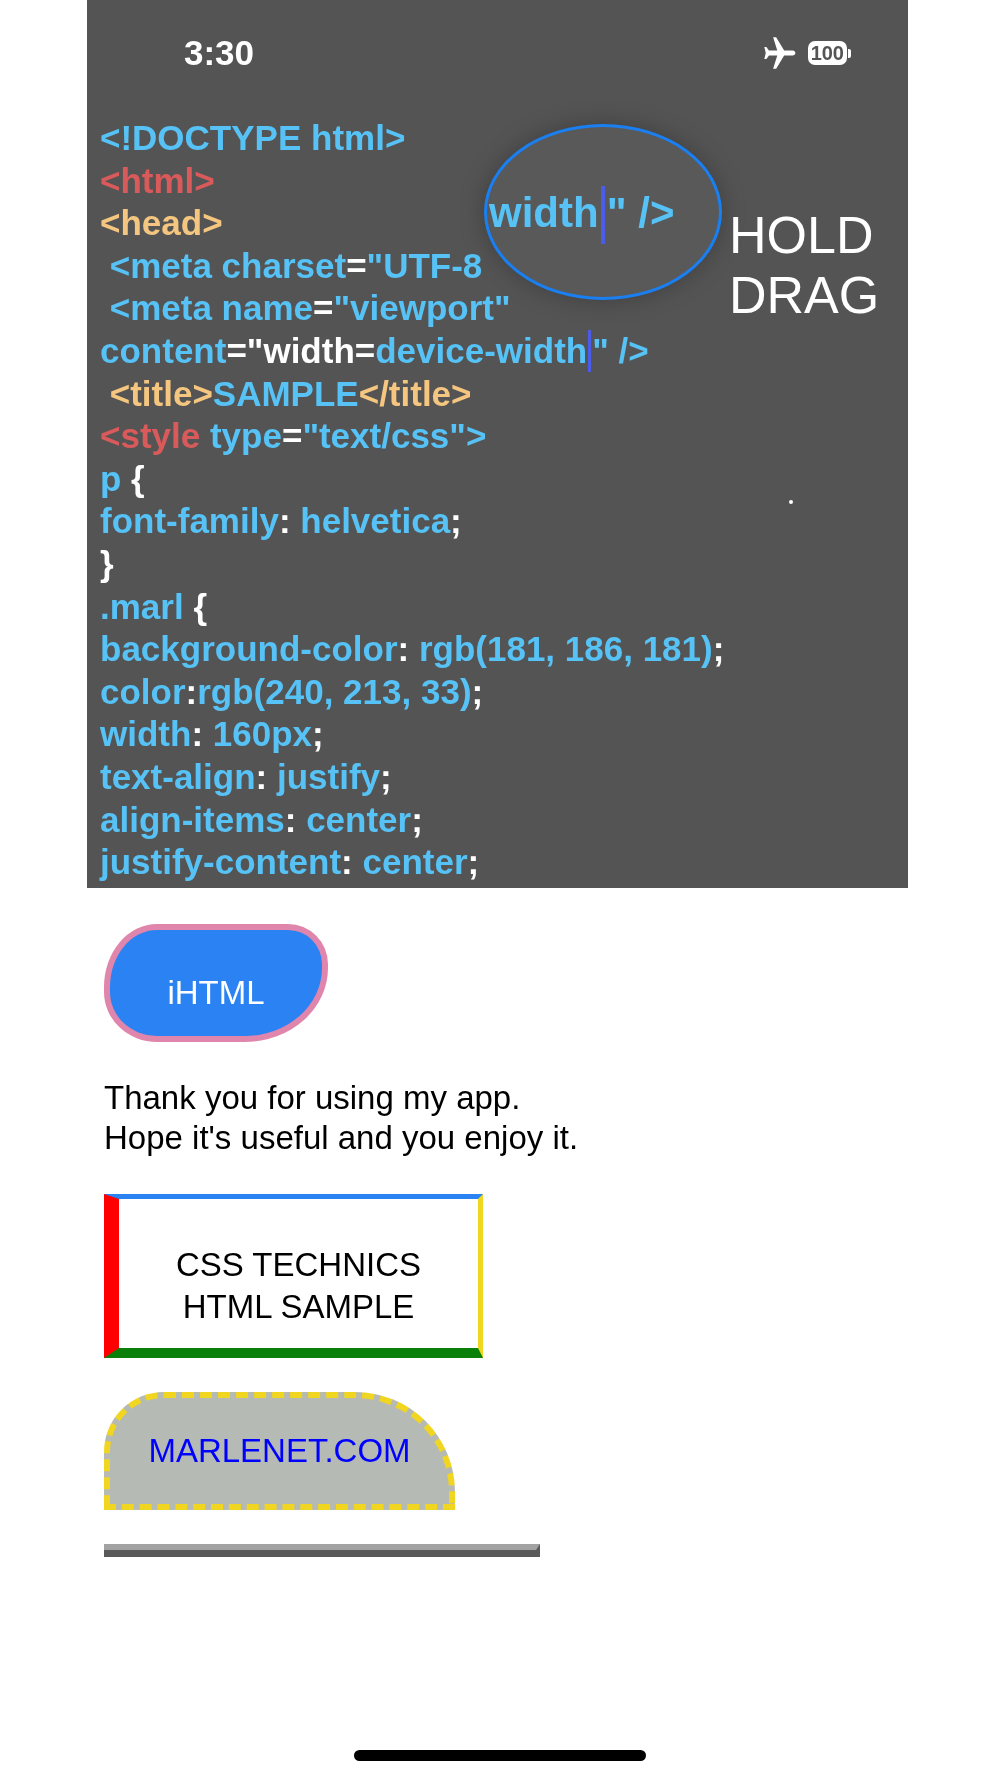 The height and width of the screenshot is (1778, 1000). What do you see at coordinates (292, 691) in the screenshot?
I see `code-line: color:rgb(240, 213, 33);` at bounding box center [292, 691].